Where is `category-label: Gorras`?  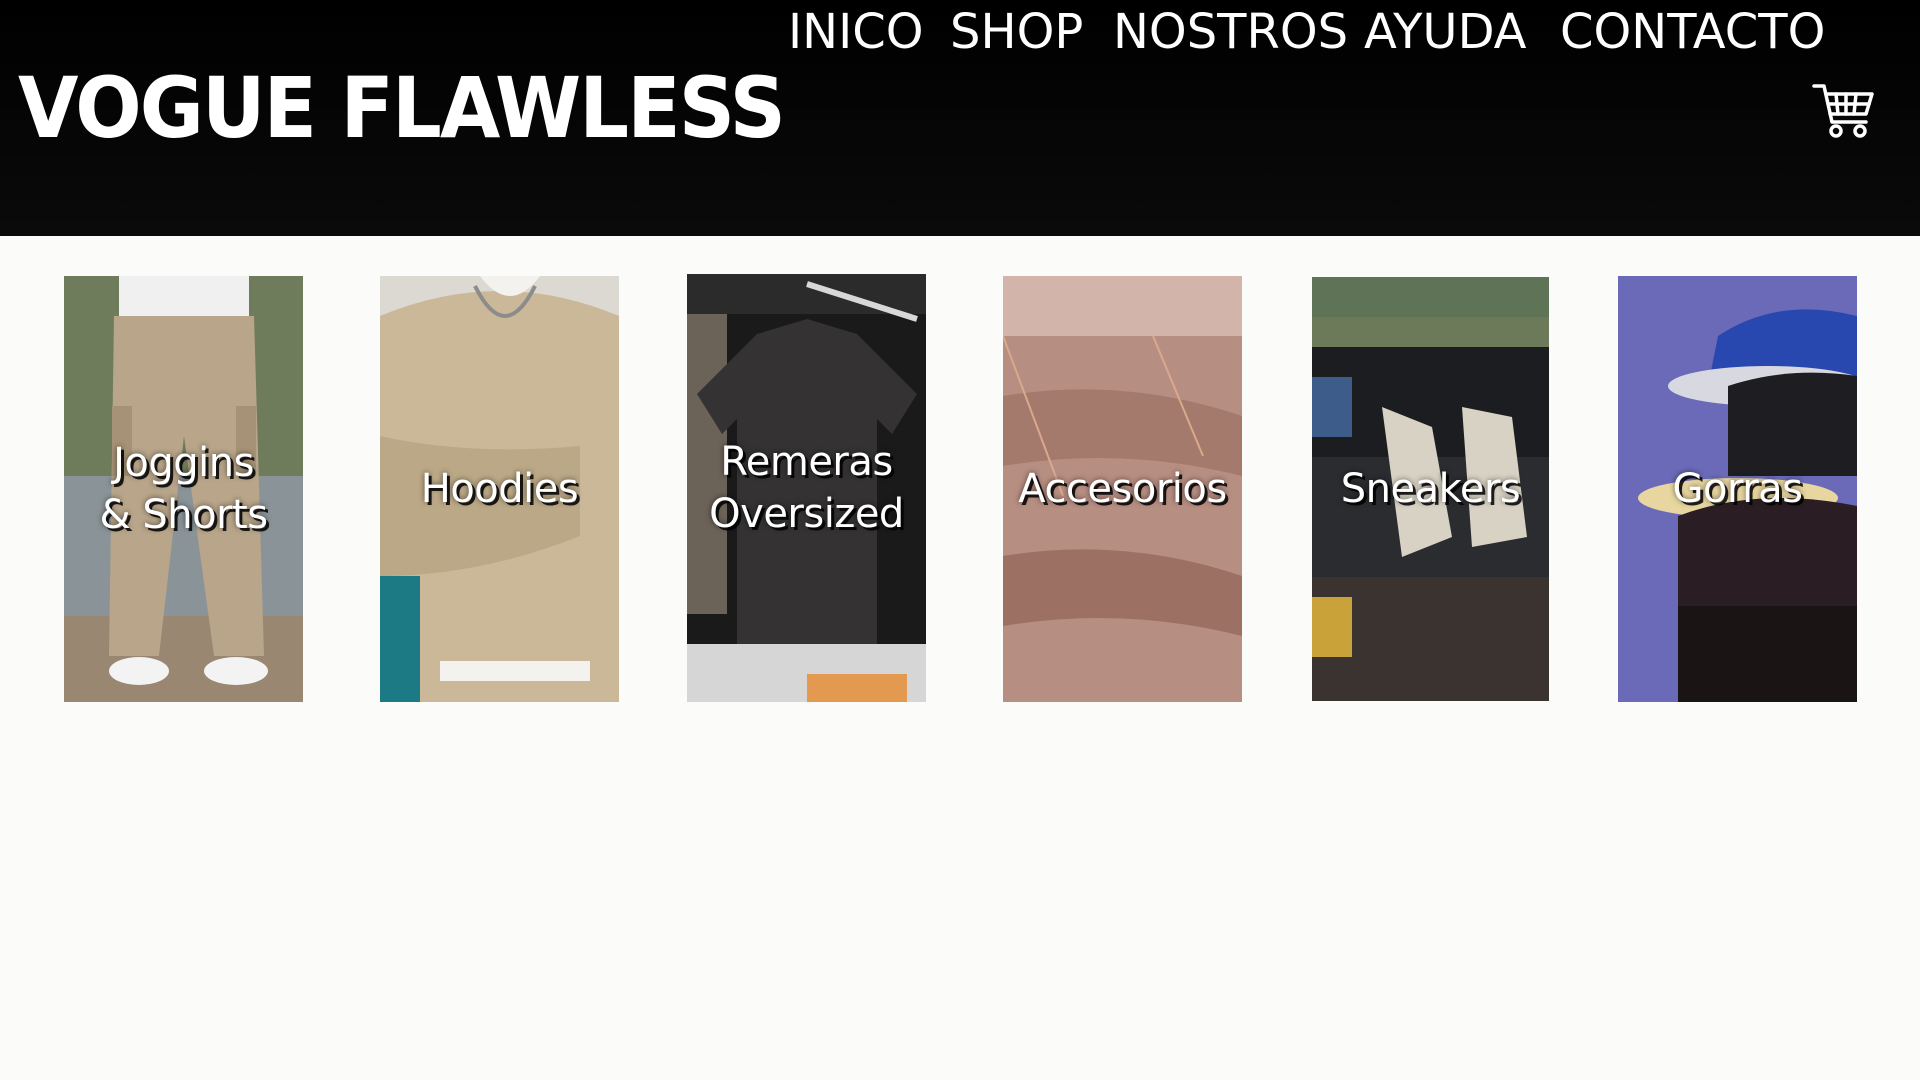 category-label: Gorras is located at coordinates (1737, 489).